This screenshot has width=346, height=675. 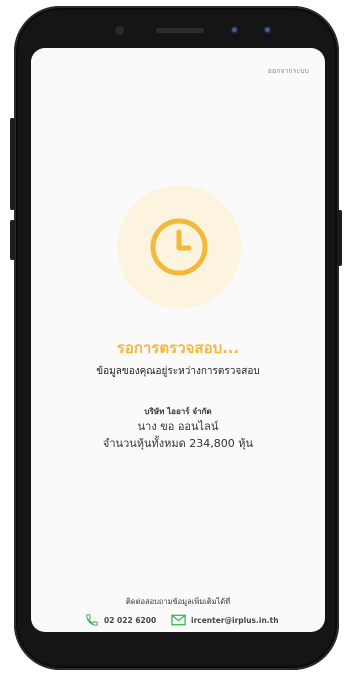 I want to click on status-icon-circle, so click(x=179, y=247).